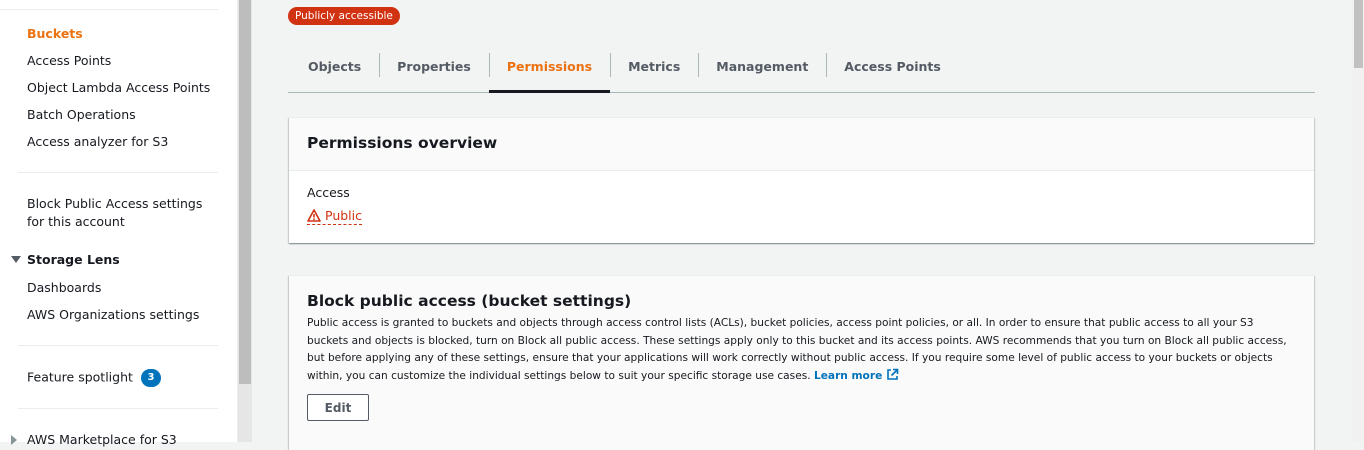 The width and height of the screenshot is (1364, 450). I want to click on learn-more-link: Learn more, so click(856, 375).